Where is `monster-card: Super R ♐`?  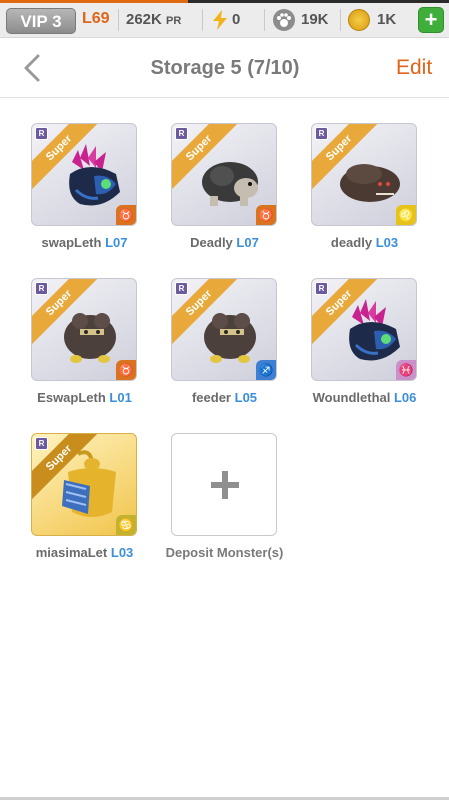 monster-card: Super R ♐ is located at coordinates (224, 329).